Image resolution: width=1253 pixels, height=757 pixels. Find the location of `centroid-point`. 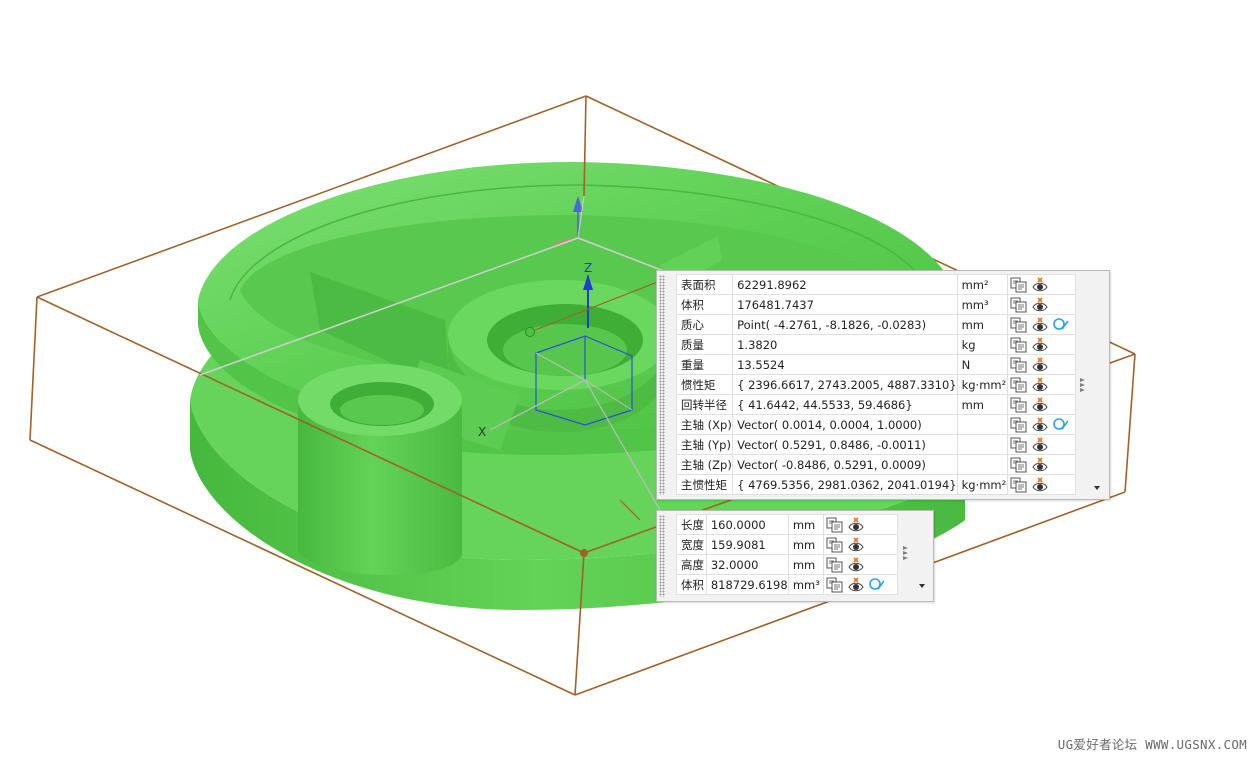

centroid-point is located at coordinates (530, 332).